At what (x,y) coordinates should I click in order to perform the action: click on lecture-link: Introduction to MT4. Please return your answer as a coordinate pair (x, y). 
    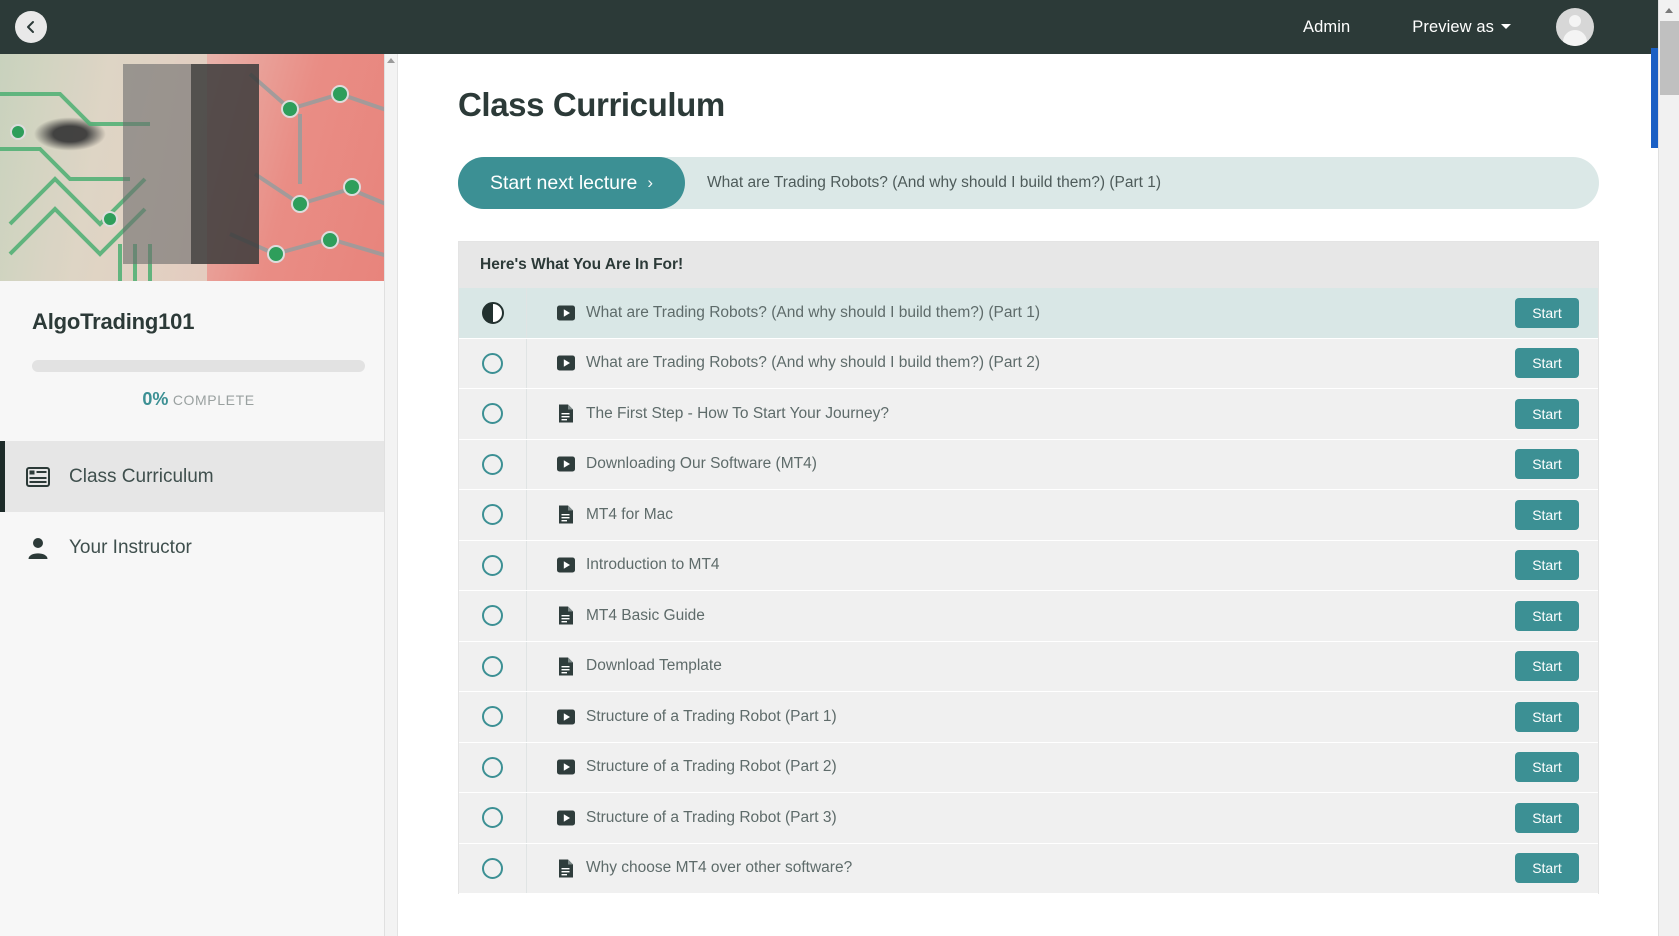
    Looking at the image, I should click on (1021, 565).